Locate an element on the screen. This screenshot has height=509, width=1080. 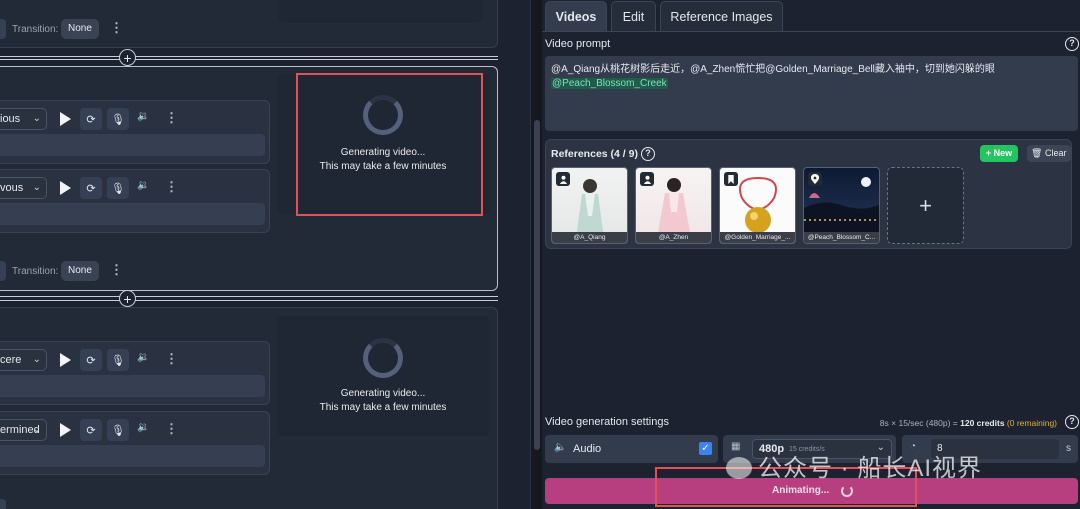
new-reference-button: + New is located at coordinates (999, 153).